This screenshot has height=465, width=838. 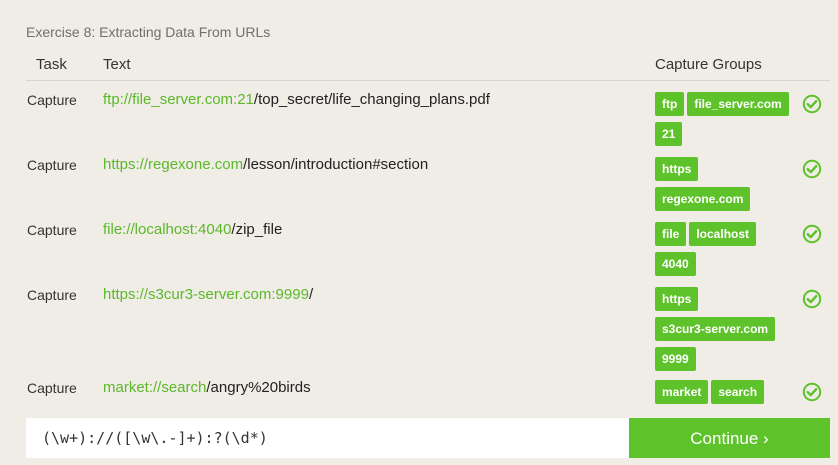 What do you see at coordinates (723, 234) in the screenshot?
I see `capture-group-tag: localhost` at bounding box center [723, 234].